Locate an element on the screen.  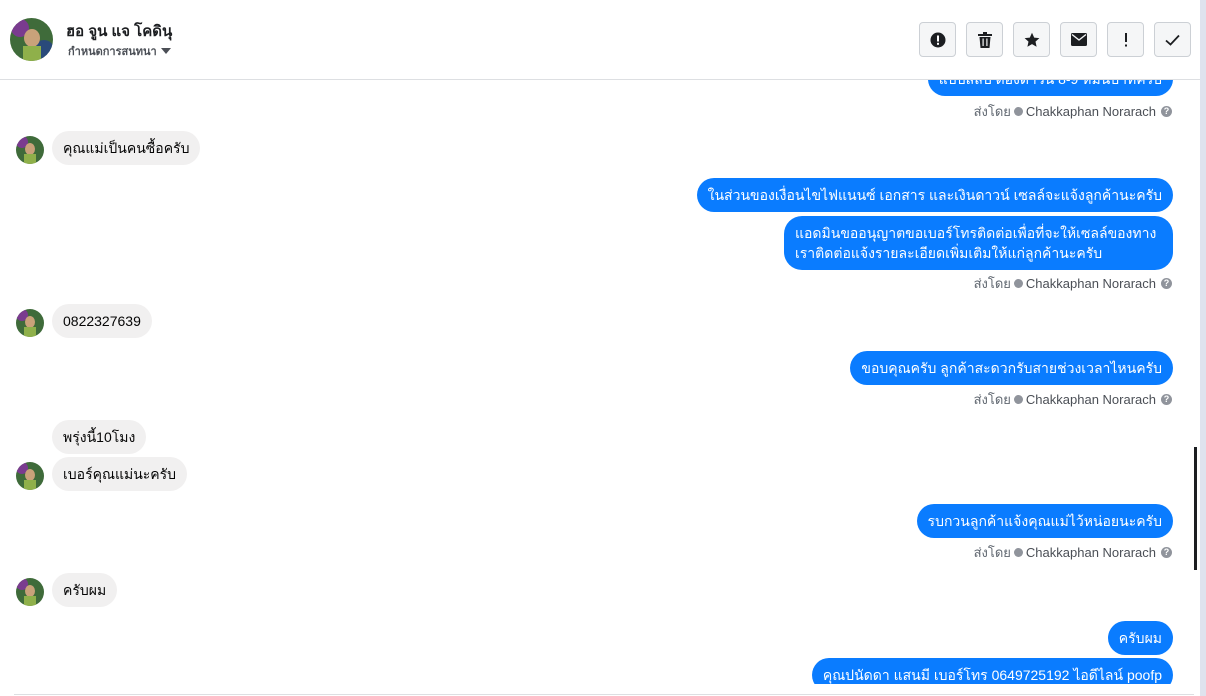
outgoing-message: ครับผม is located at coordinates (1140, 638).